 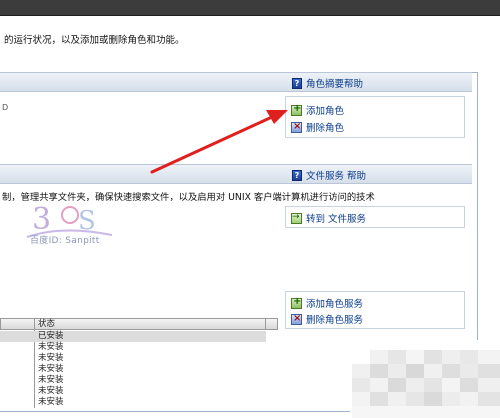 I want to click on remove-role-service-label: 删除角色服务, so click(x=335, y=320).